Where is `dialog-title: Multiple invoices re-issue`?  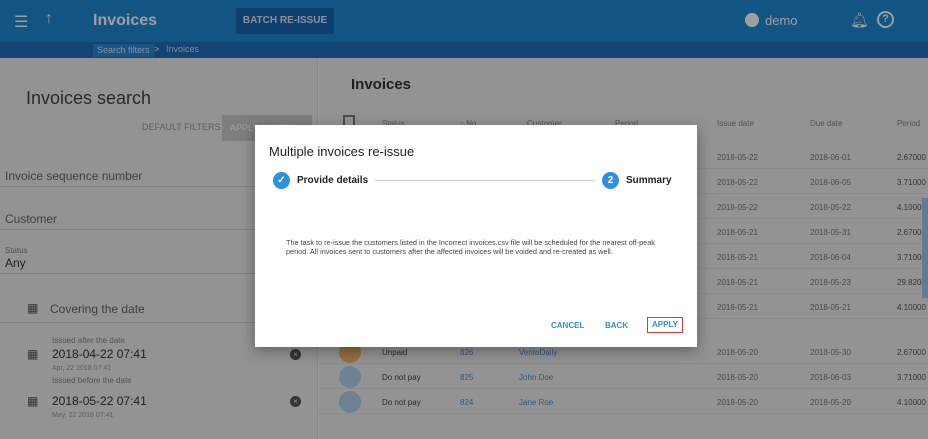 dialog-title: Multiple invoices re-issue is located at coordinates (342, 151).